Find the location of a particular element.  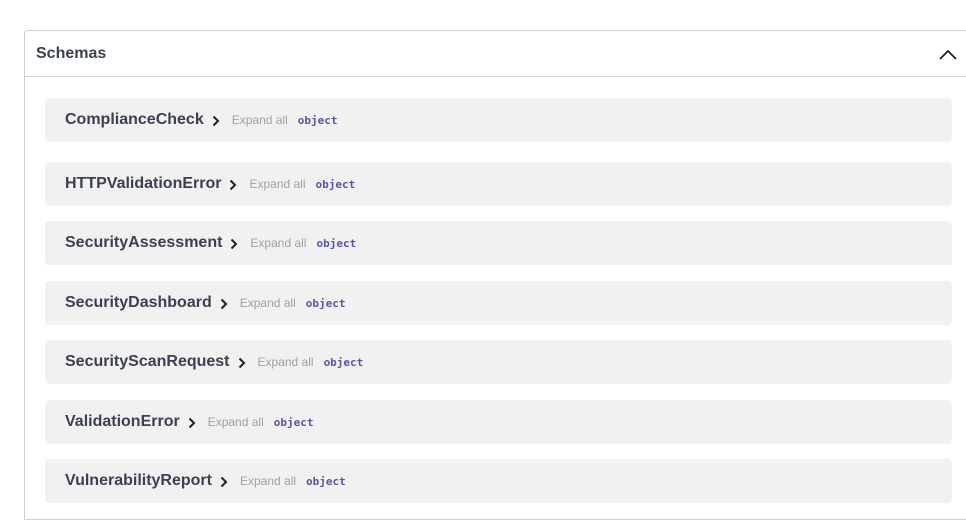

schema-name: VulnerabilityReport is located at coordinates (138, 481).